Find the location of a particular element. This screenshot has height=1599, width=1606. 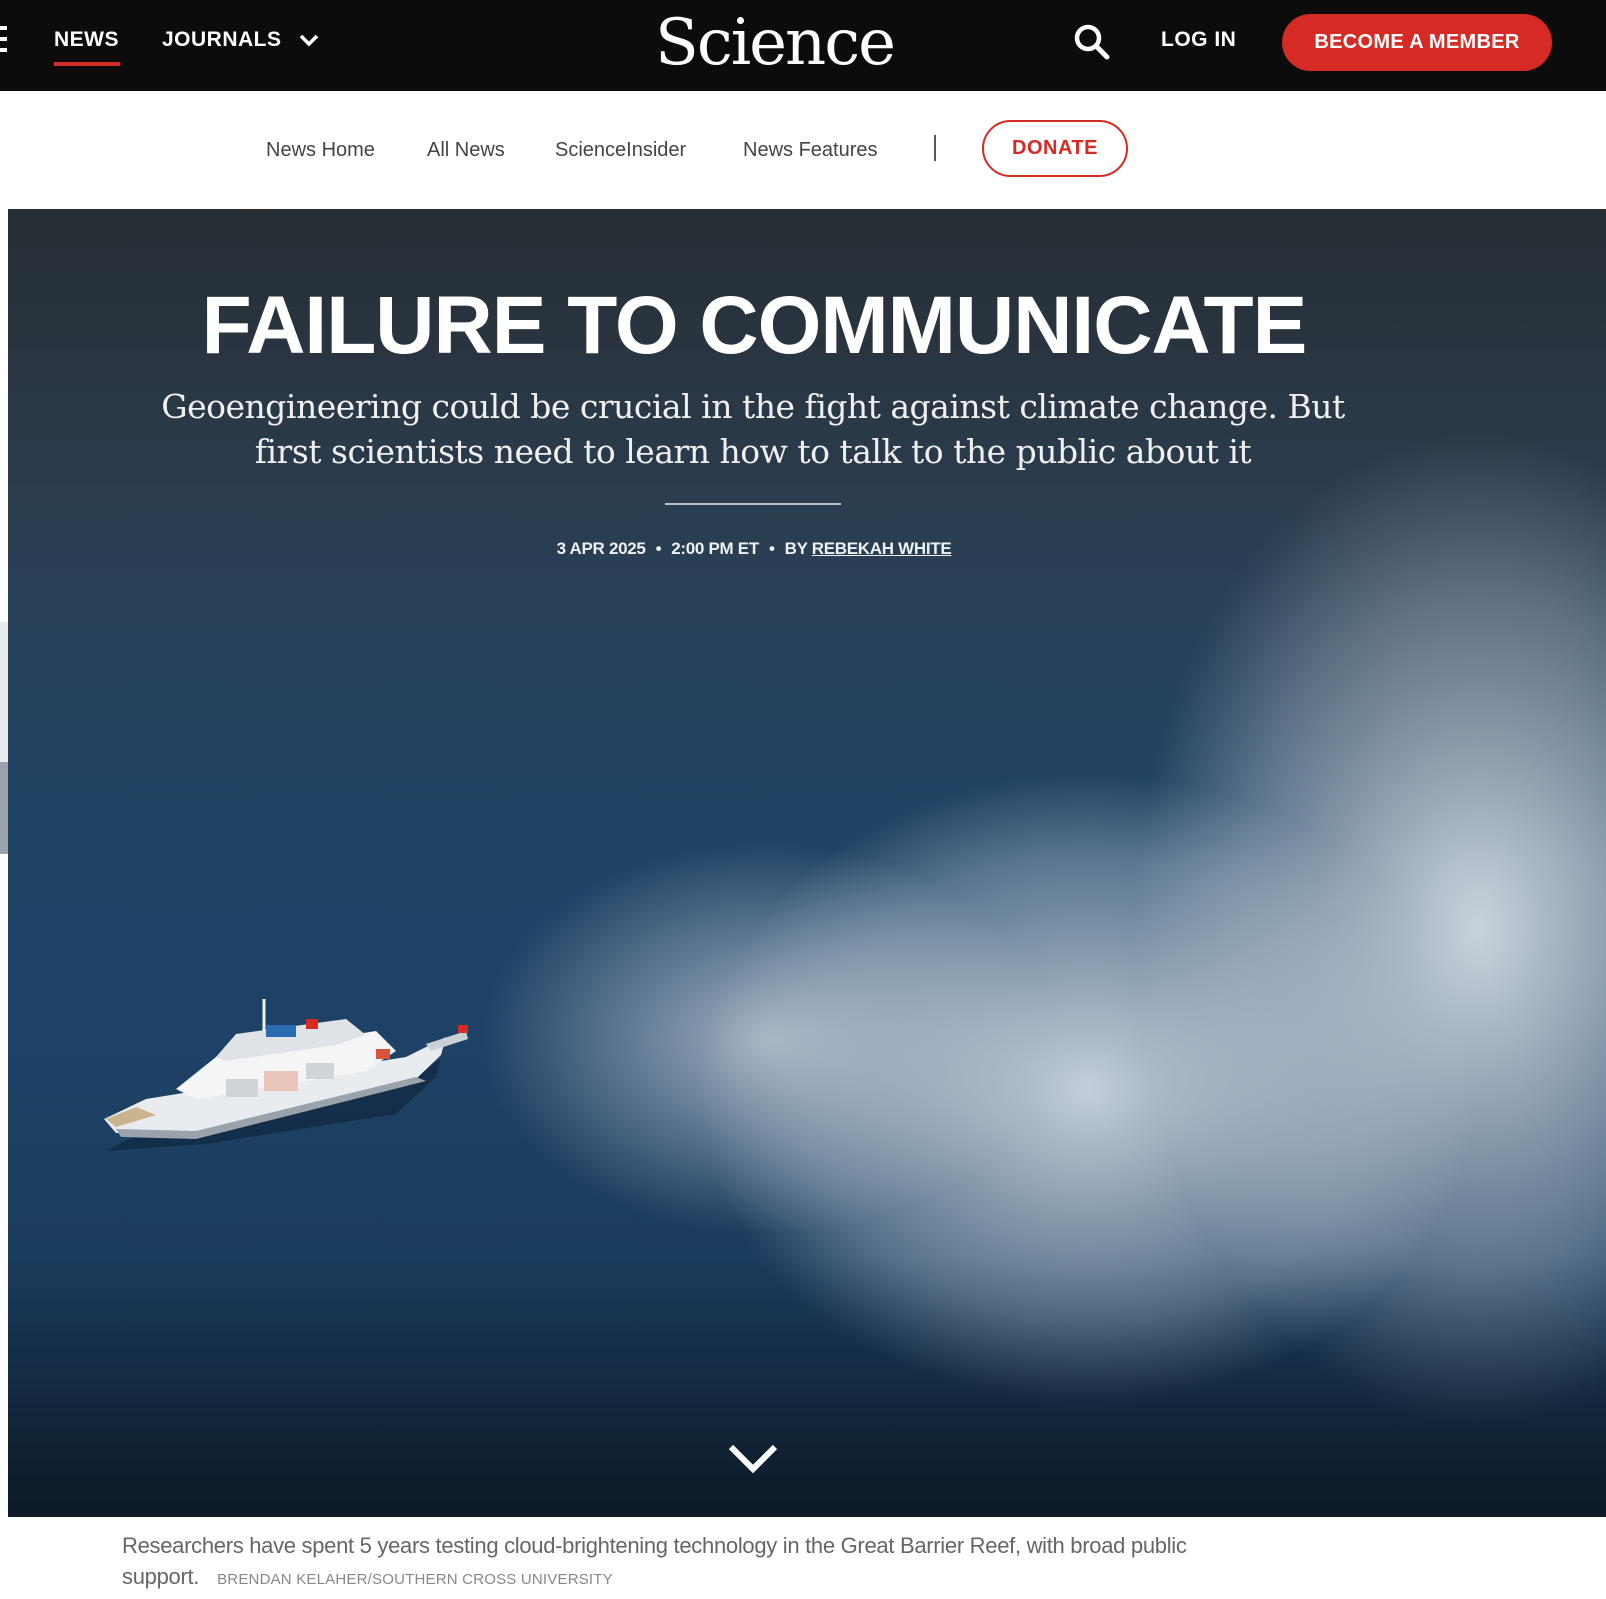

subnav-news-home: News Home is located at coordinates (320, 150).